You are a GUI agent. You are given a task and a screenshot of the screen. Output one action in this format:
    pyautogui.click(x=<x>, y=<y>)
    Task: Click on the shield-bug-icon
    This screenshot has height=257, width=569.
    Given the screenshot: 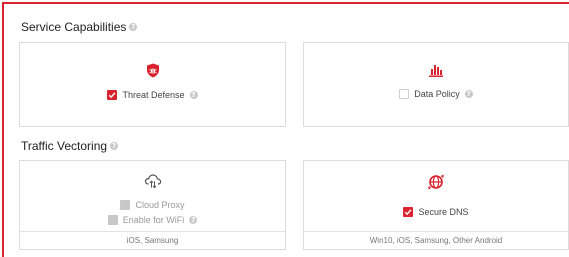 What is the action you would take?
    pyautogui.click(x=153, y=73)
    